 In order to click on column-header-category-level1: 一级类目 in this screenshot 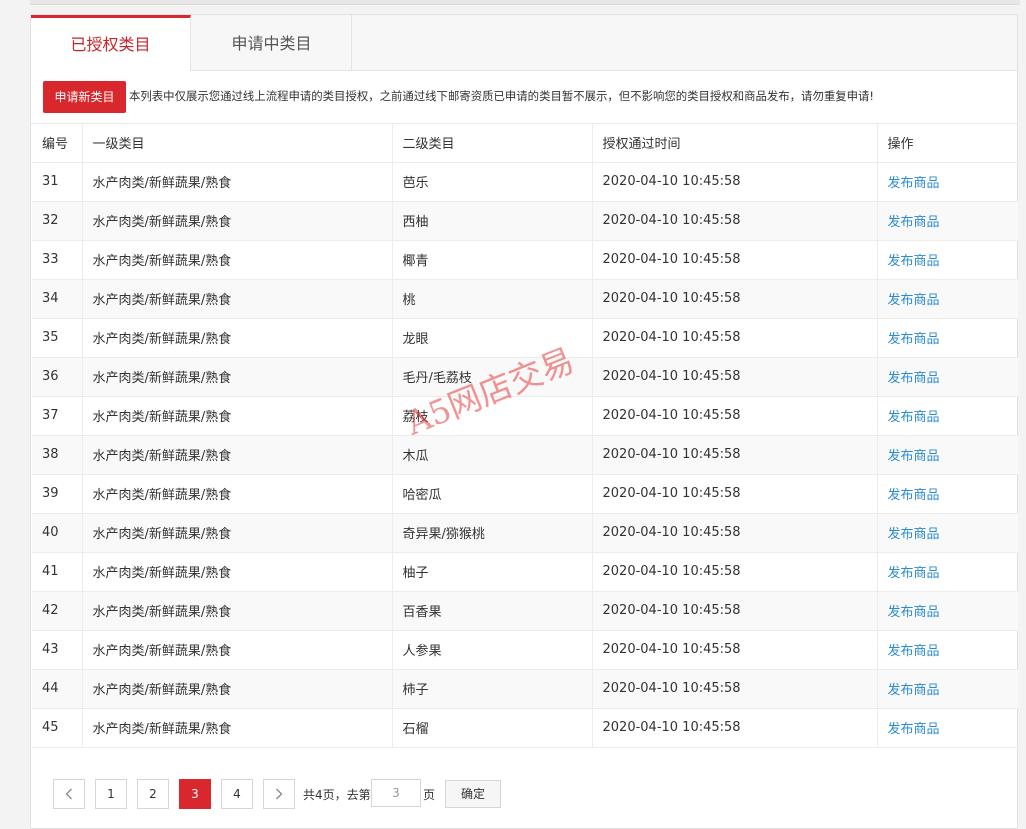, I will do `click(237, 143)`.